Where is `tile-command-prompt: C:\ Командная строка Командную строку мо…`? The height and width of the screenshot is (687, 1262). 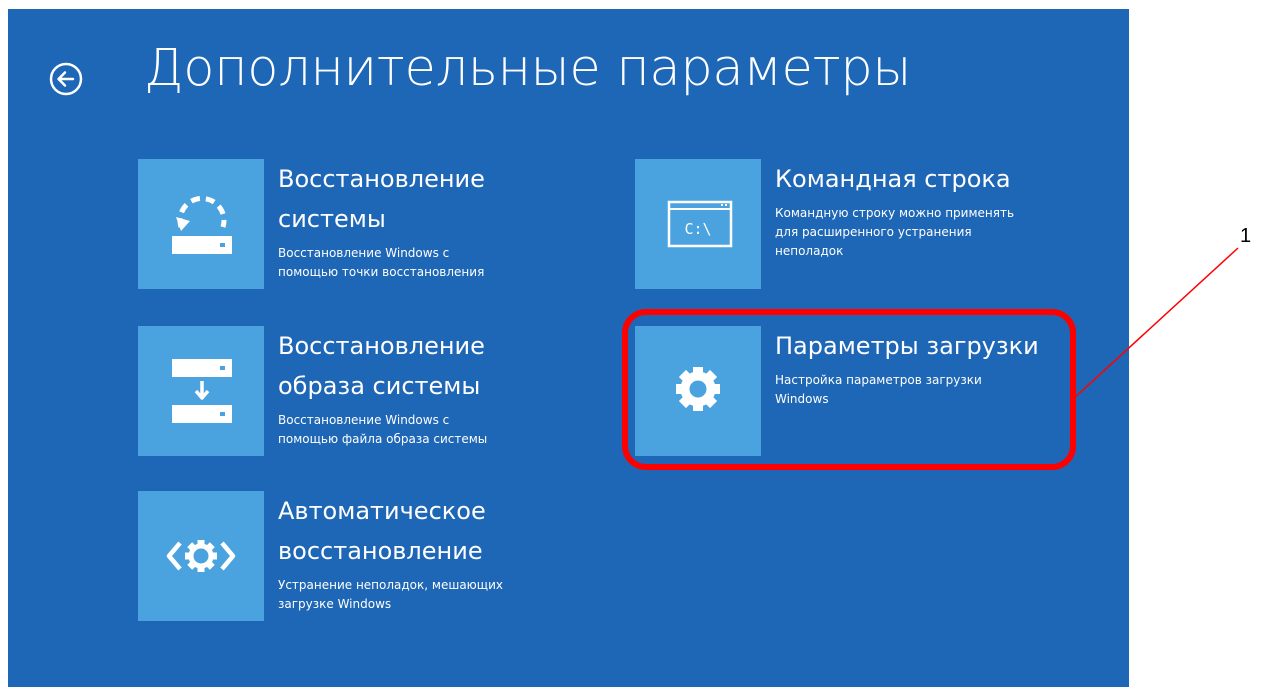 tile-command-prompt: C:\ Командная строка Командную строку мо… is located at coordinates (875, 224).